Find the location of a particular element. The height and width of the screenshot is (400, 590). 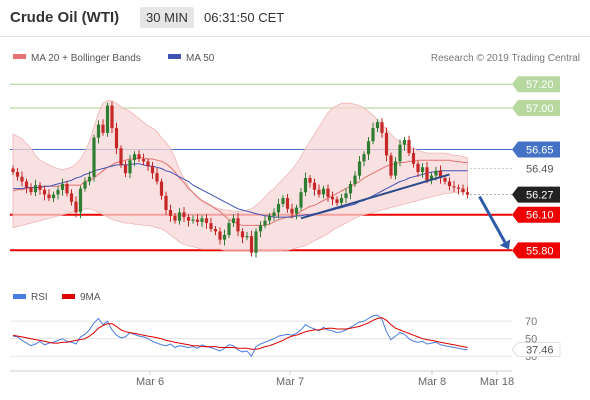

resistance-label-text: 57.00 is located at coordinates (540, 109).